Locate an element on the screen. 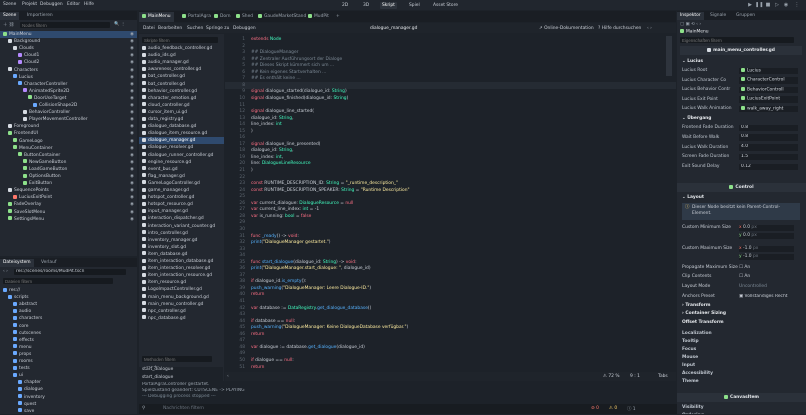  pause-icon: ❚❚ is located at coordinates (759, 5).